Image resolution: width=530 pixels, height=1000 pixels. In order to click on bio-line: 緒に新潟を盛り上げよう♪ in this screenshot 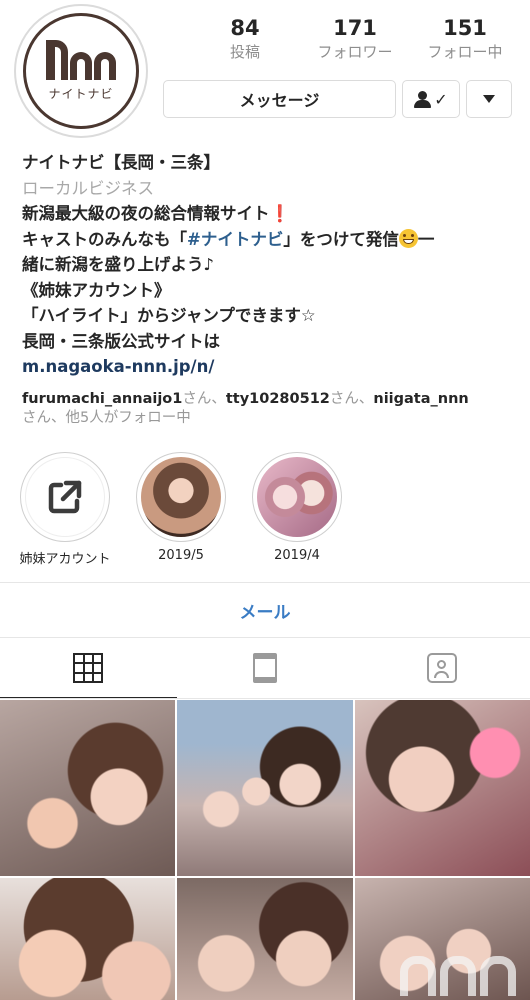, I will do `click(118, 264)`.